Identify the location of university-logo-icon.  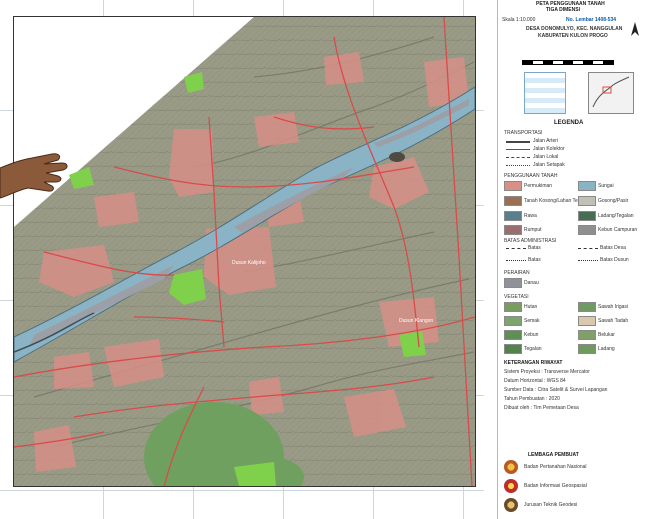
(511, 505).